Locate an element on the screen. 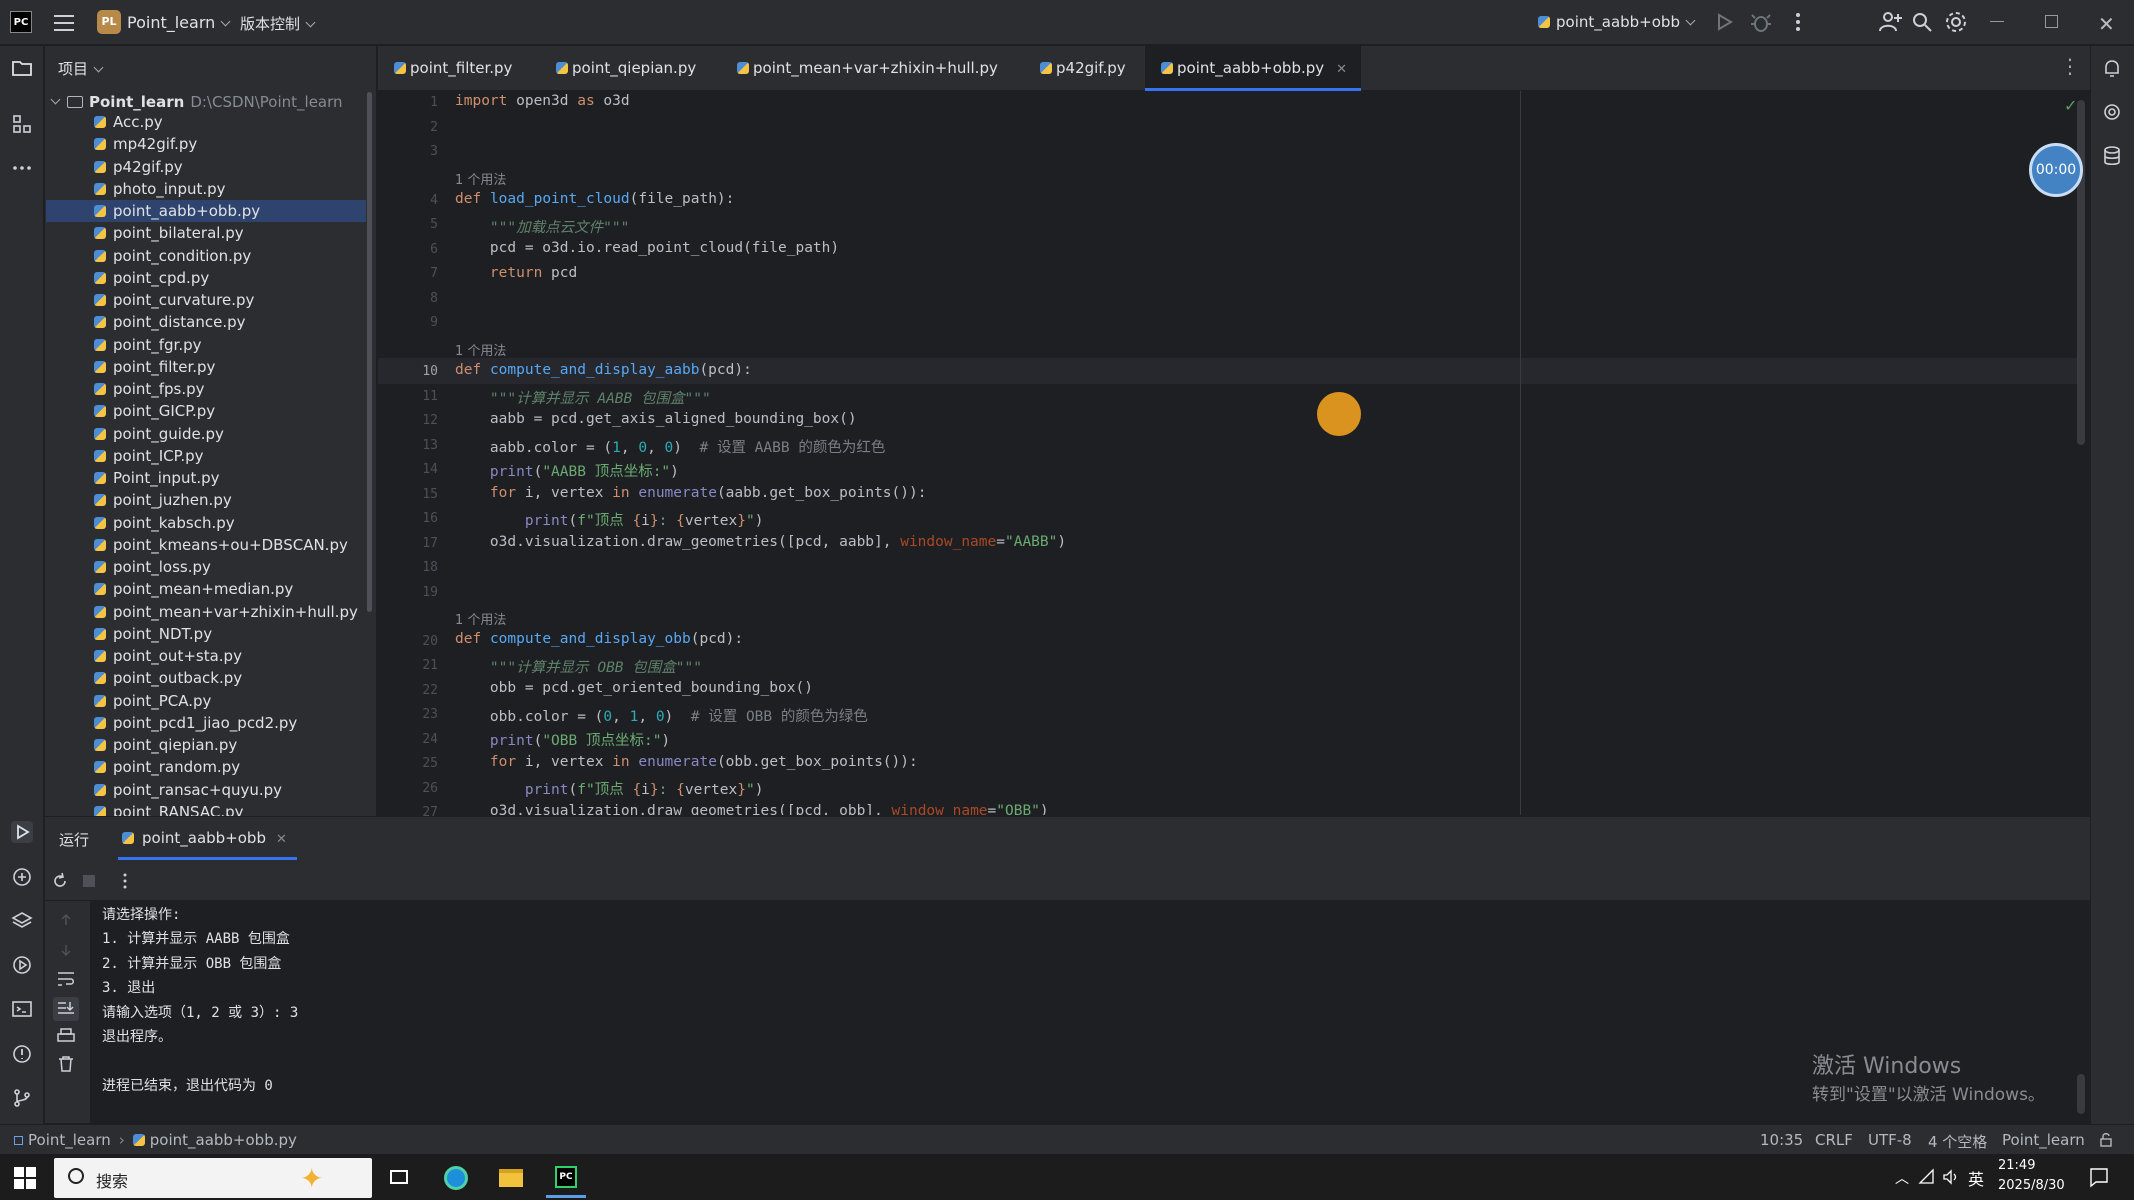  indent-setting: 4 个空格 is located at coordinates (1957, 1141).